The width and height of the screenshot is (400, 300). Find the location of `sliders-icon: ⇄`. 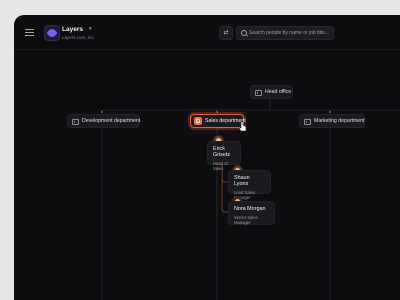

sliders-icon: ⇄ is located at coordinates (226, 33).